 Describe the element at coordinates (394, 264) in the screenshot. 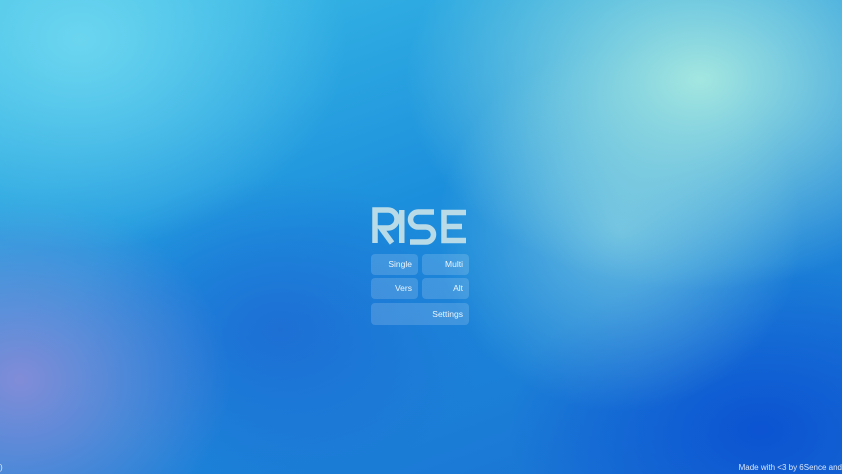

I see `single-button: Single` at that location.